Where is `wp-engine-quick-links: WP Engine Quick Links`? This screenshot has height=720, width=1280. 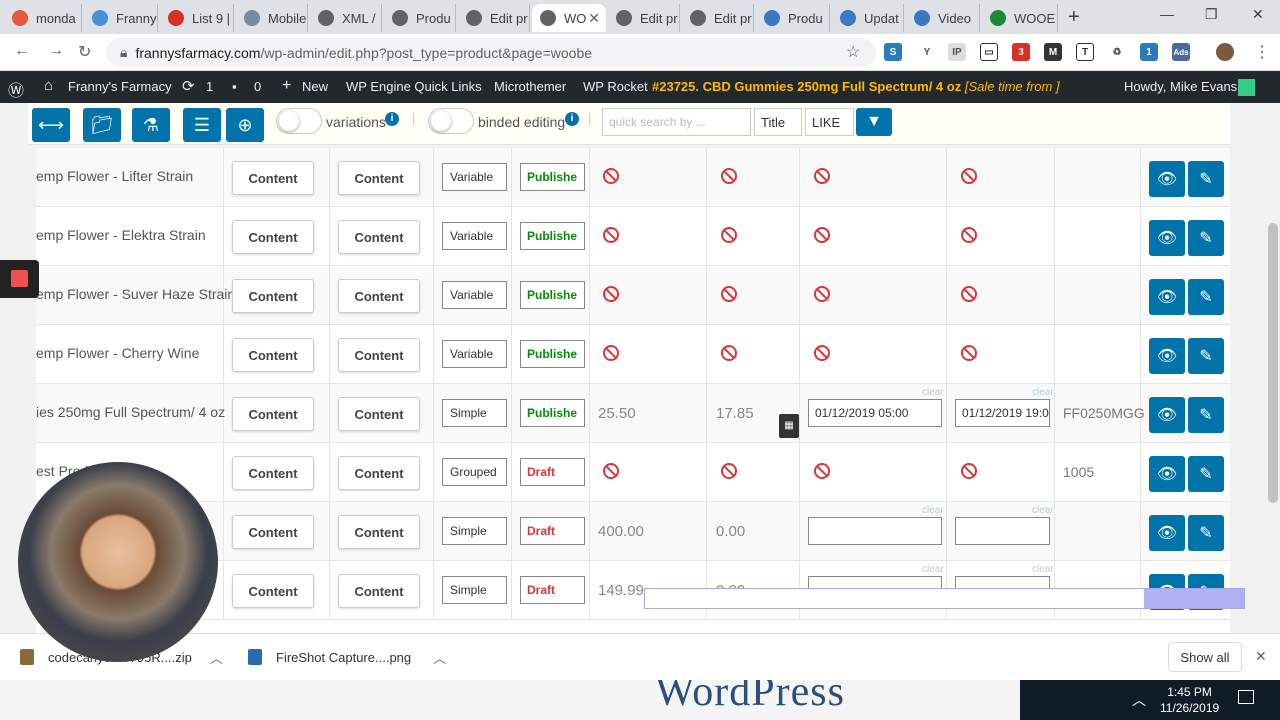 wp-engine-quick-links: WP Engine Quick Links is located at coordinates (414, 86).